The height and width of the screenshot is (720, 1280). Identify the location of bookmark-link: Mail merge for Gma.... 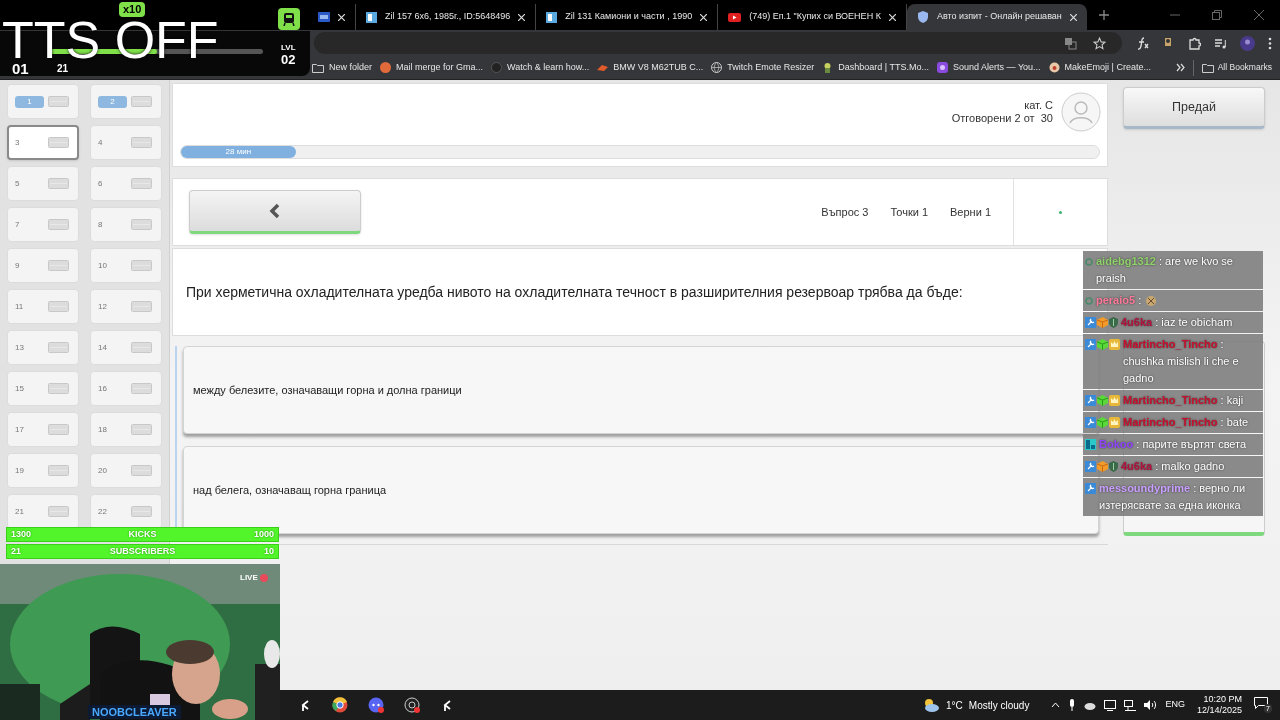
(440, 67).